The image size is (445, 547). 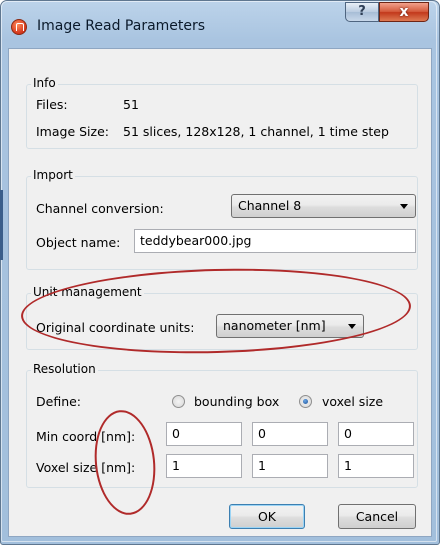 What do you see at coordinates (323, 206) in the screenshot?
I see `channel-conversion-select: Channel 8` at bounding box center [323, 206].